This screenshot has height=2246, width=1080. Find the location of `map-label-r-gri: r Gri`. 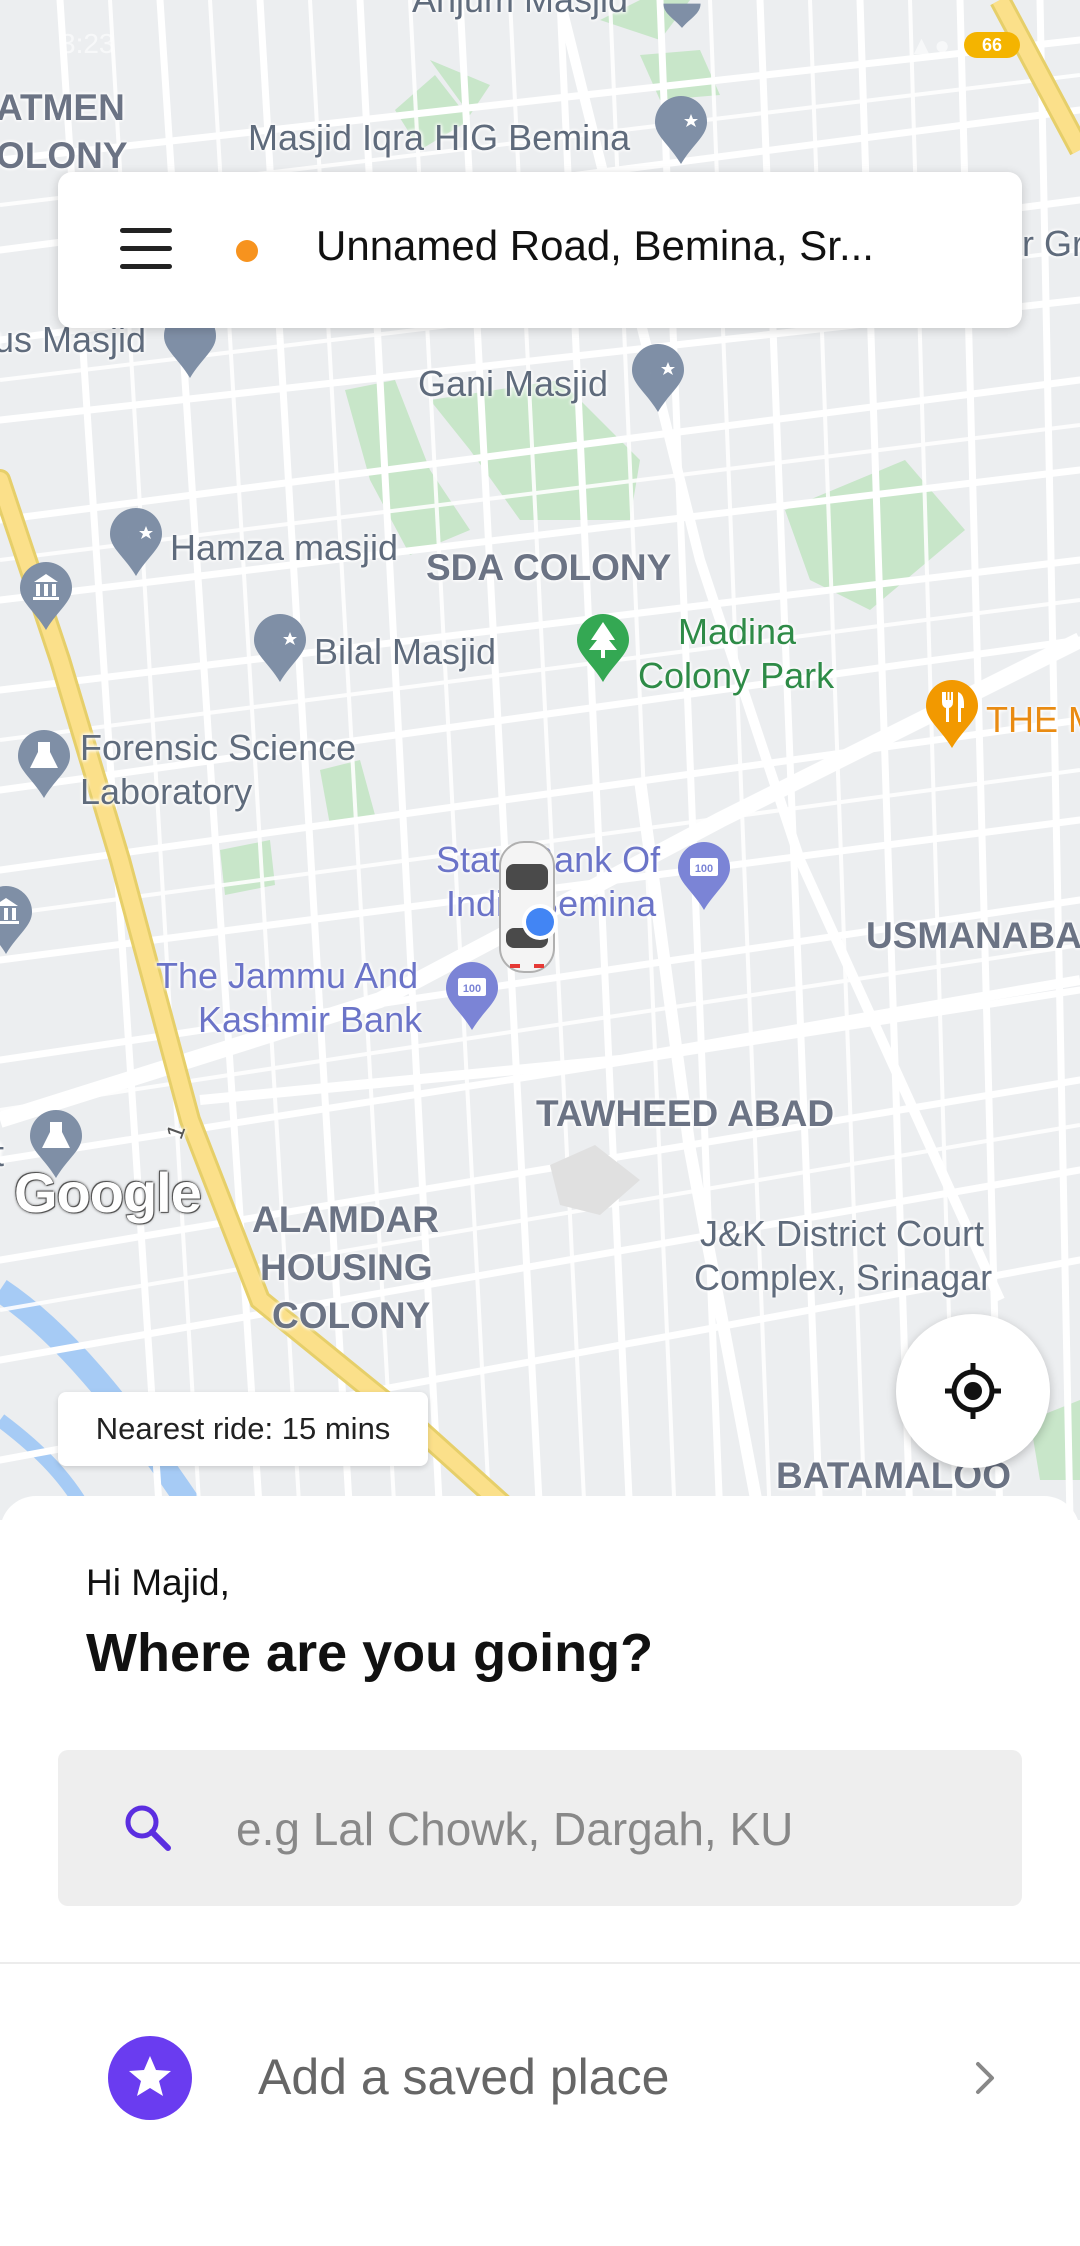

map-label-r-gri: r Gri is located at coordinates (1051, 243).